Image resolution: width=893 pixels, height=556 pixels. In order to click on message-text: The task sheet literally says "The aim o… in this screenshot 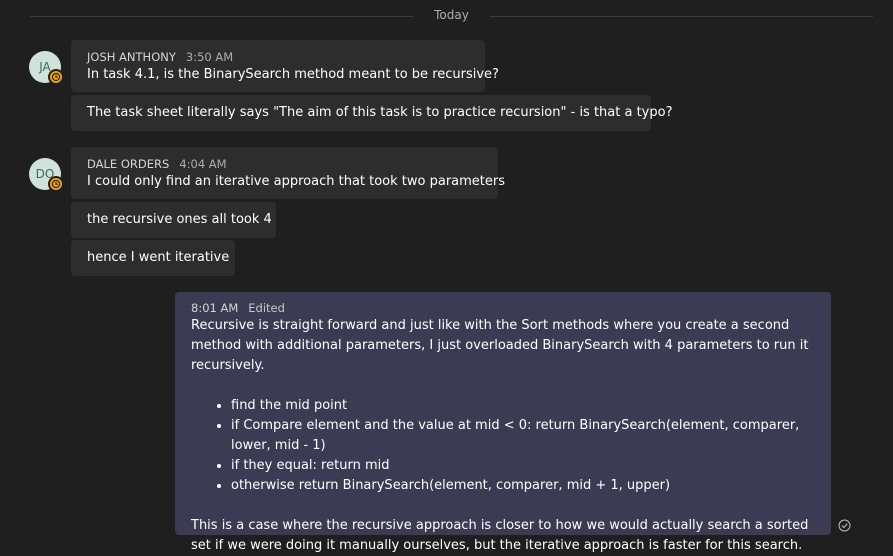, I will do `click(380, 112)`.